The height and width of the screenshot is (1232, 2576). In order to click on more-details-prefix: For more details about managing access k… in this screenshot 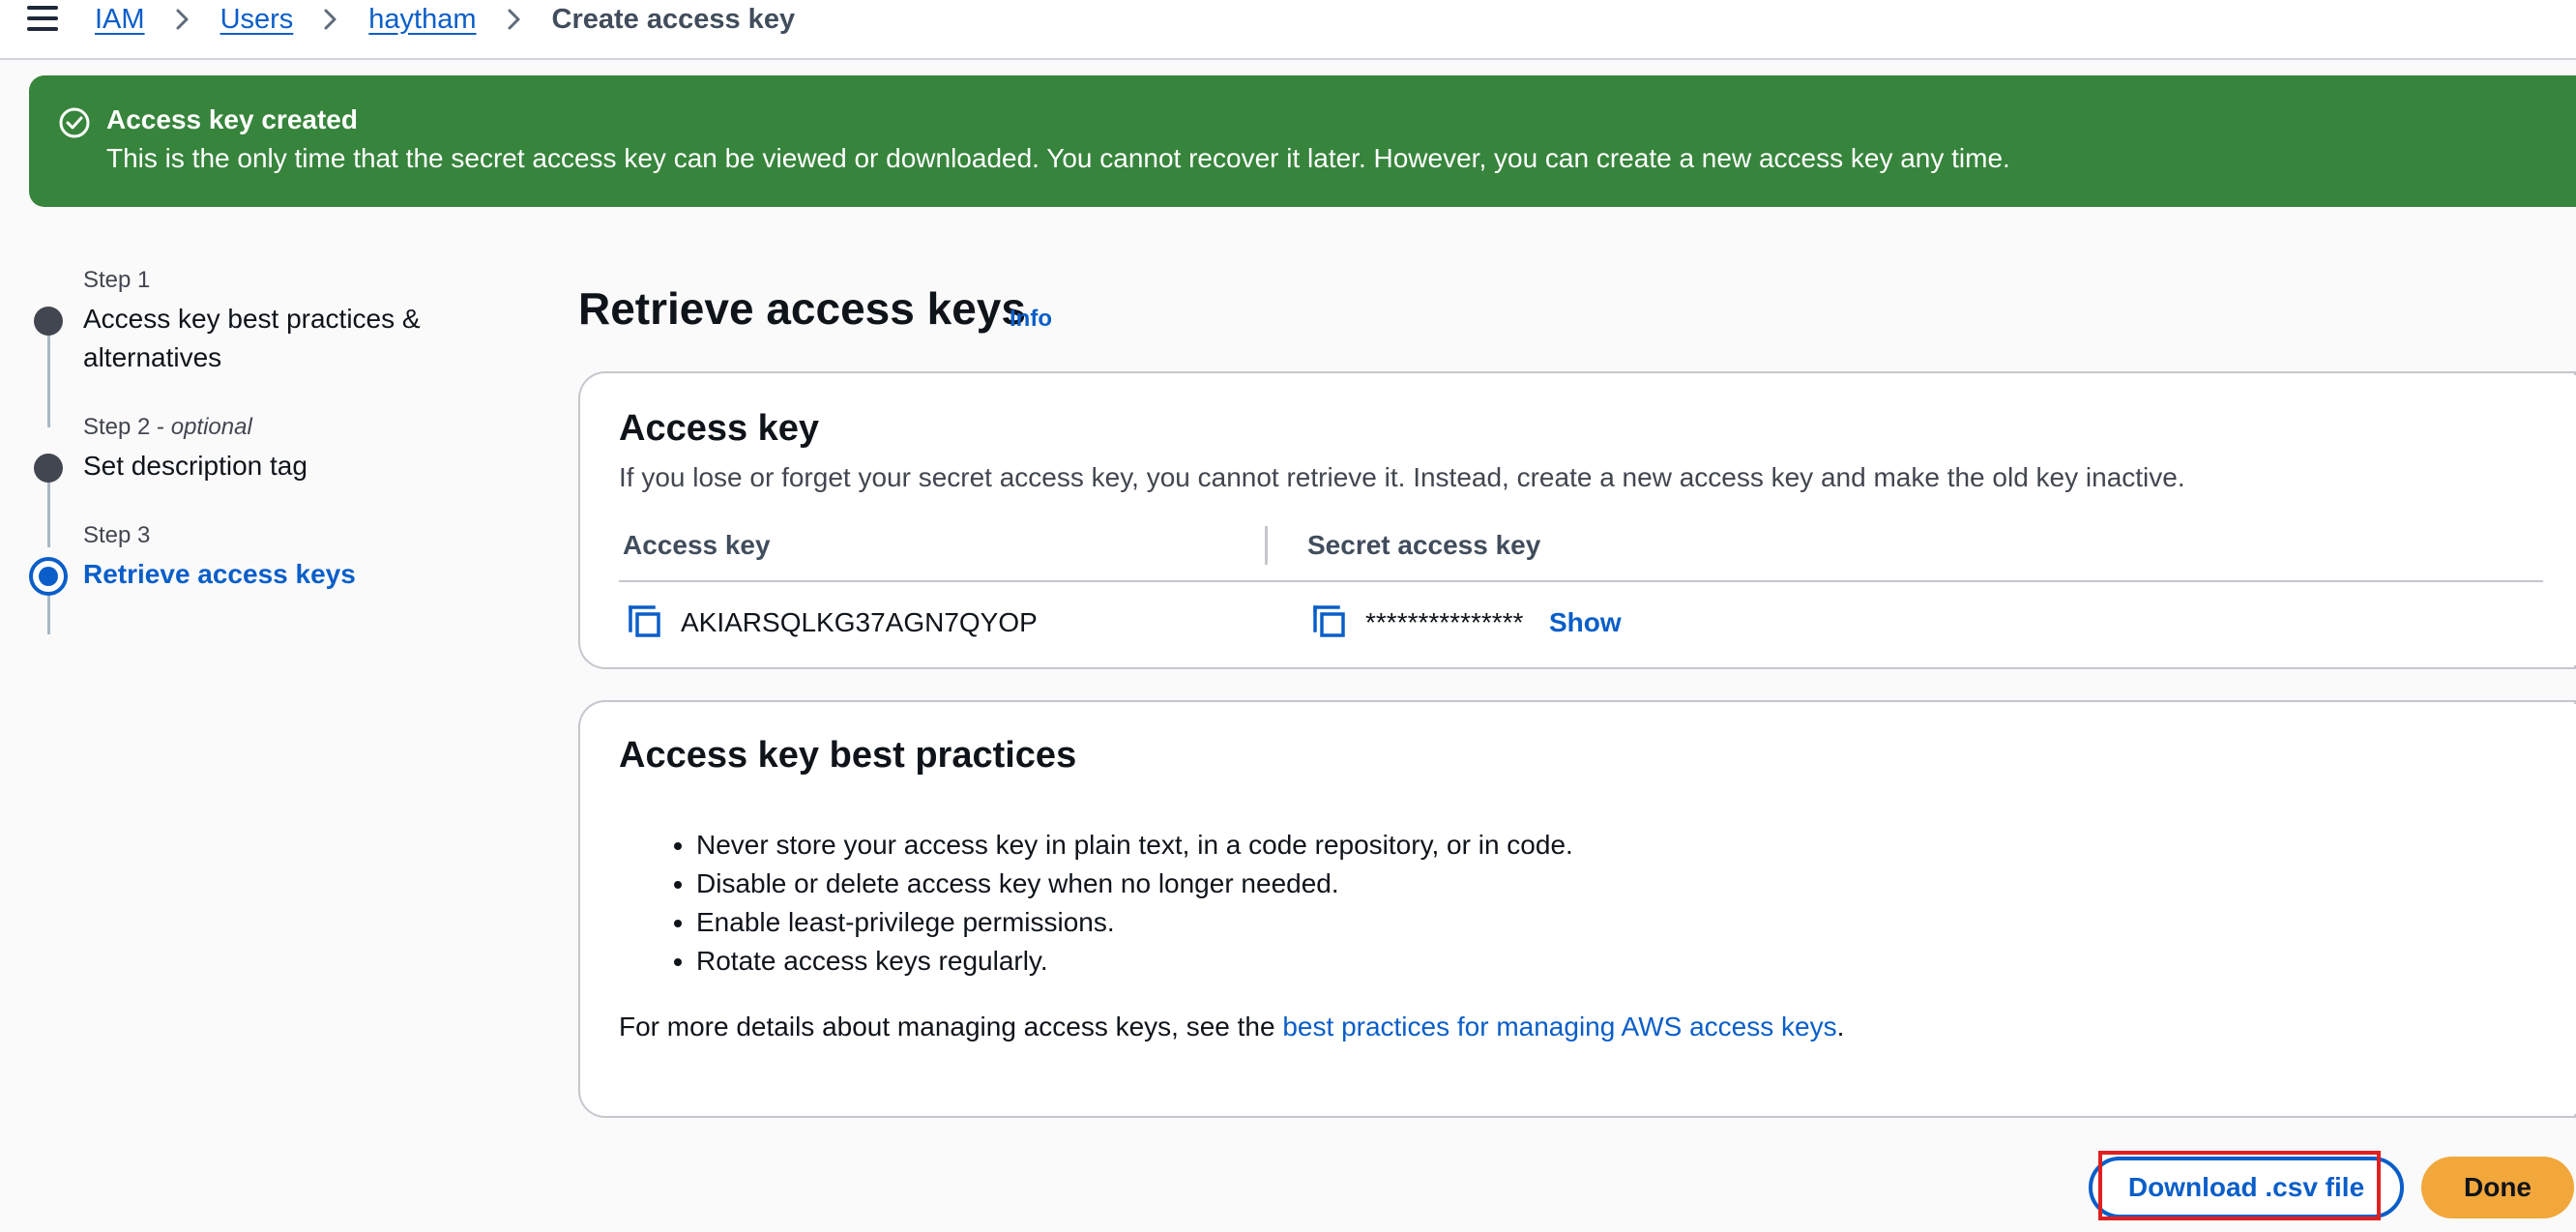, I will do `click(951, 1026)`.